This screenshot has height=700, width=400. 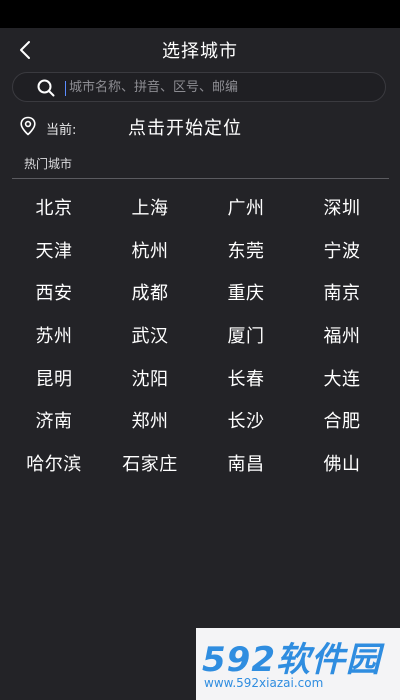 I want to click on city-item: 佛山, so click(x=342, y=463).